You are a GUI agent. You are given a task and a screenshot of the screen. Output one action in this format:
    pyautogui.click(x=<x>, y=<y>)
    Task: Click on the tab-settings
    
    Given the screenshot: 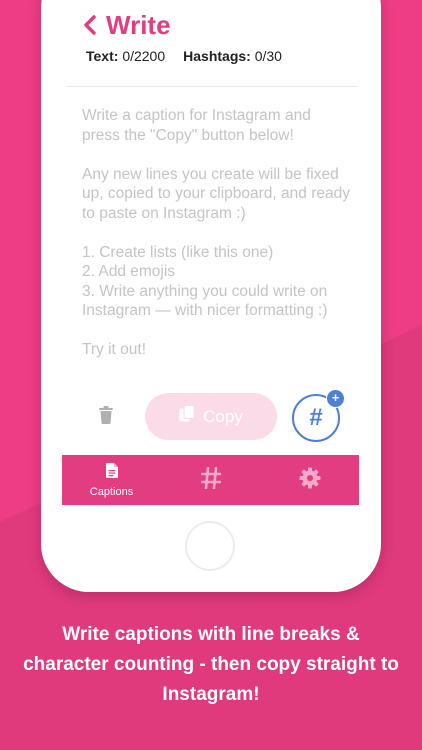 What is the action you would take?
    pyautogui.click(x=309, y=480)
    